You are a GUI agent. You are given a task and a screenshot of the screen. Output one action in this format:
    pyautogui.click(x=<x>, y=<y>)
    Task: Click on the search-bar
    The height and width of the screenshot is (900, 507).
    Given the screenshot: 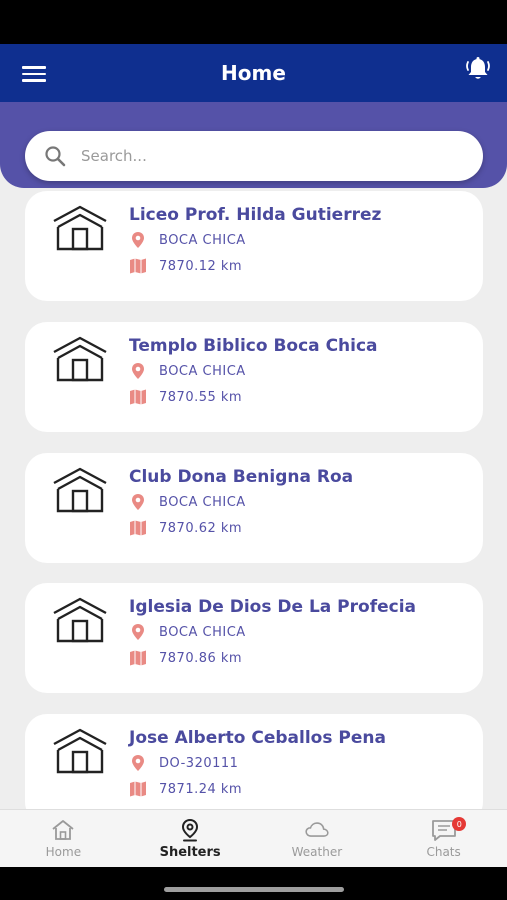 What is the action you would take?
    pyautogui.click(x=254, y=156)
    